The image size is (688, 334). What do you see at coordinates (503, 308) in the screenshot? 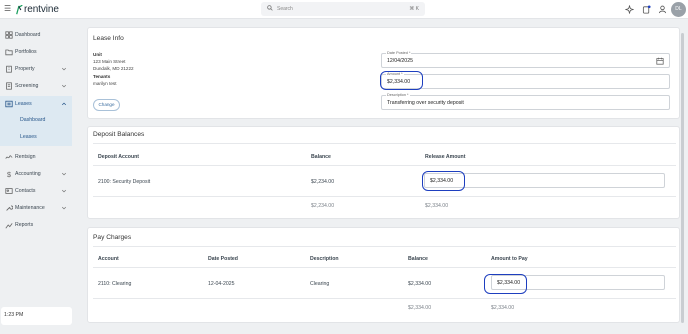
I see `total-amount-to-pay: $2,334.00` at bounding box center [503, 308].